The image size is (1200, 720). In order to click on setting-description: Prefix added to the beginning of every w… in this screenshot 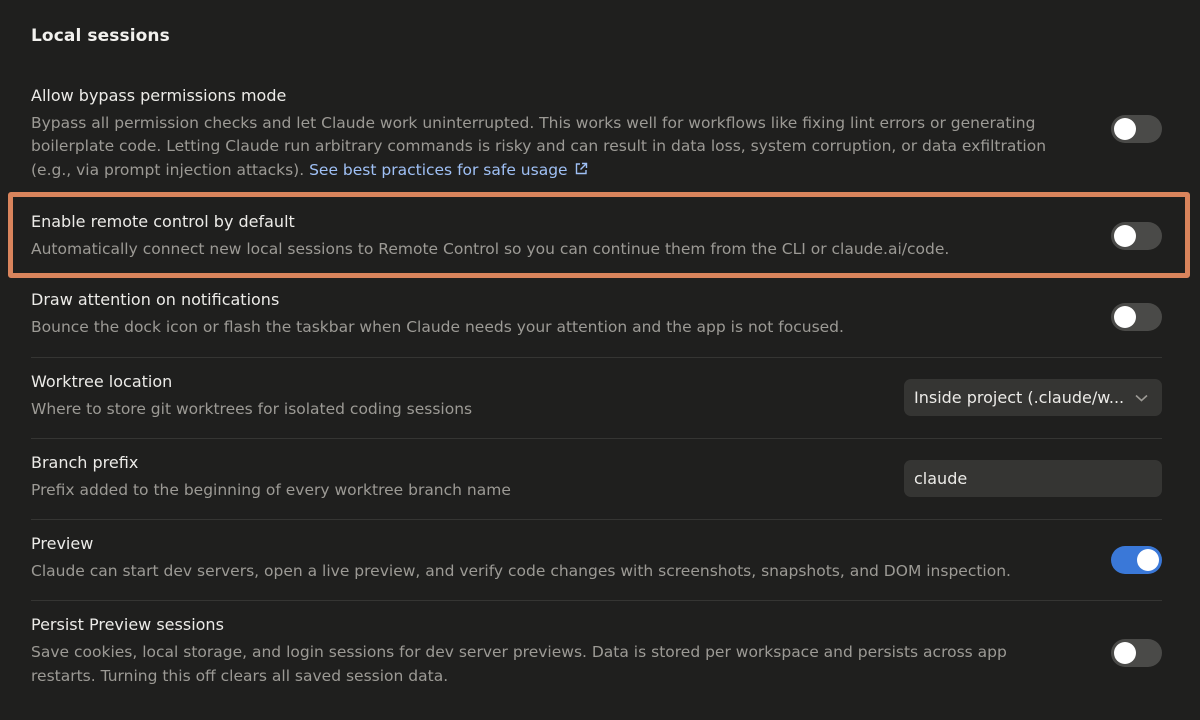, I will do `click(271, 490)`.